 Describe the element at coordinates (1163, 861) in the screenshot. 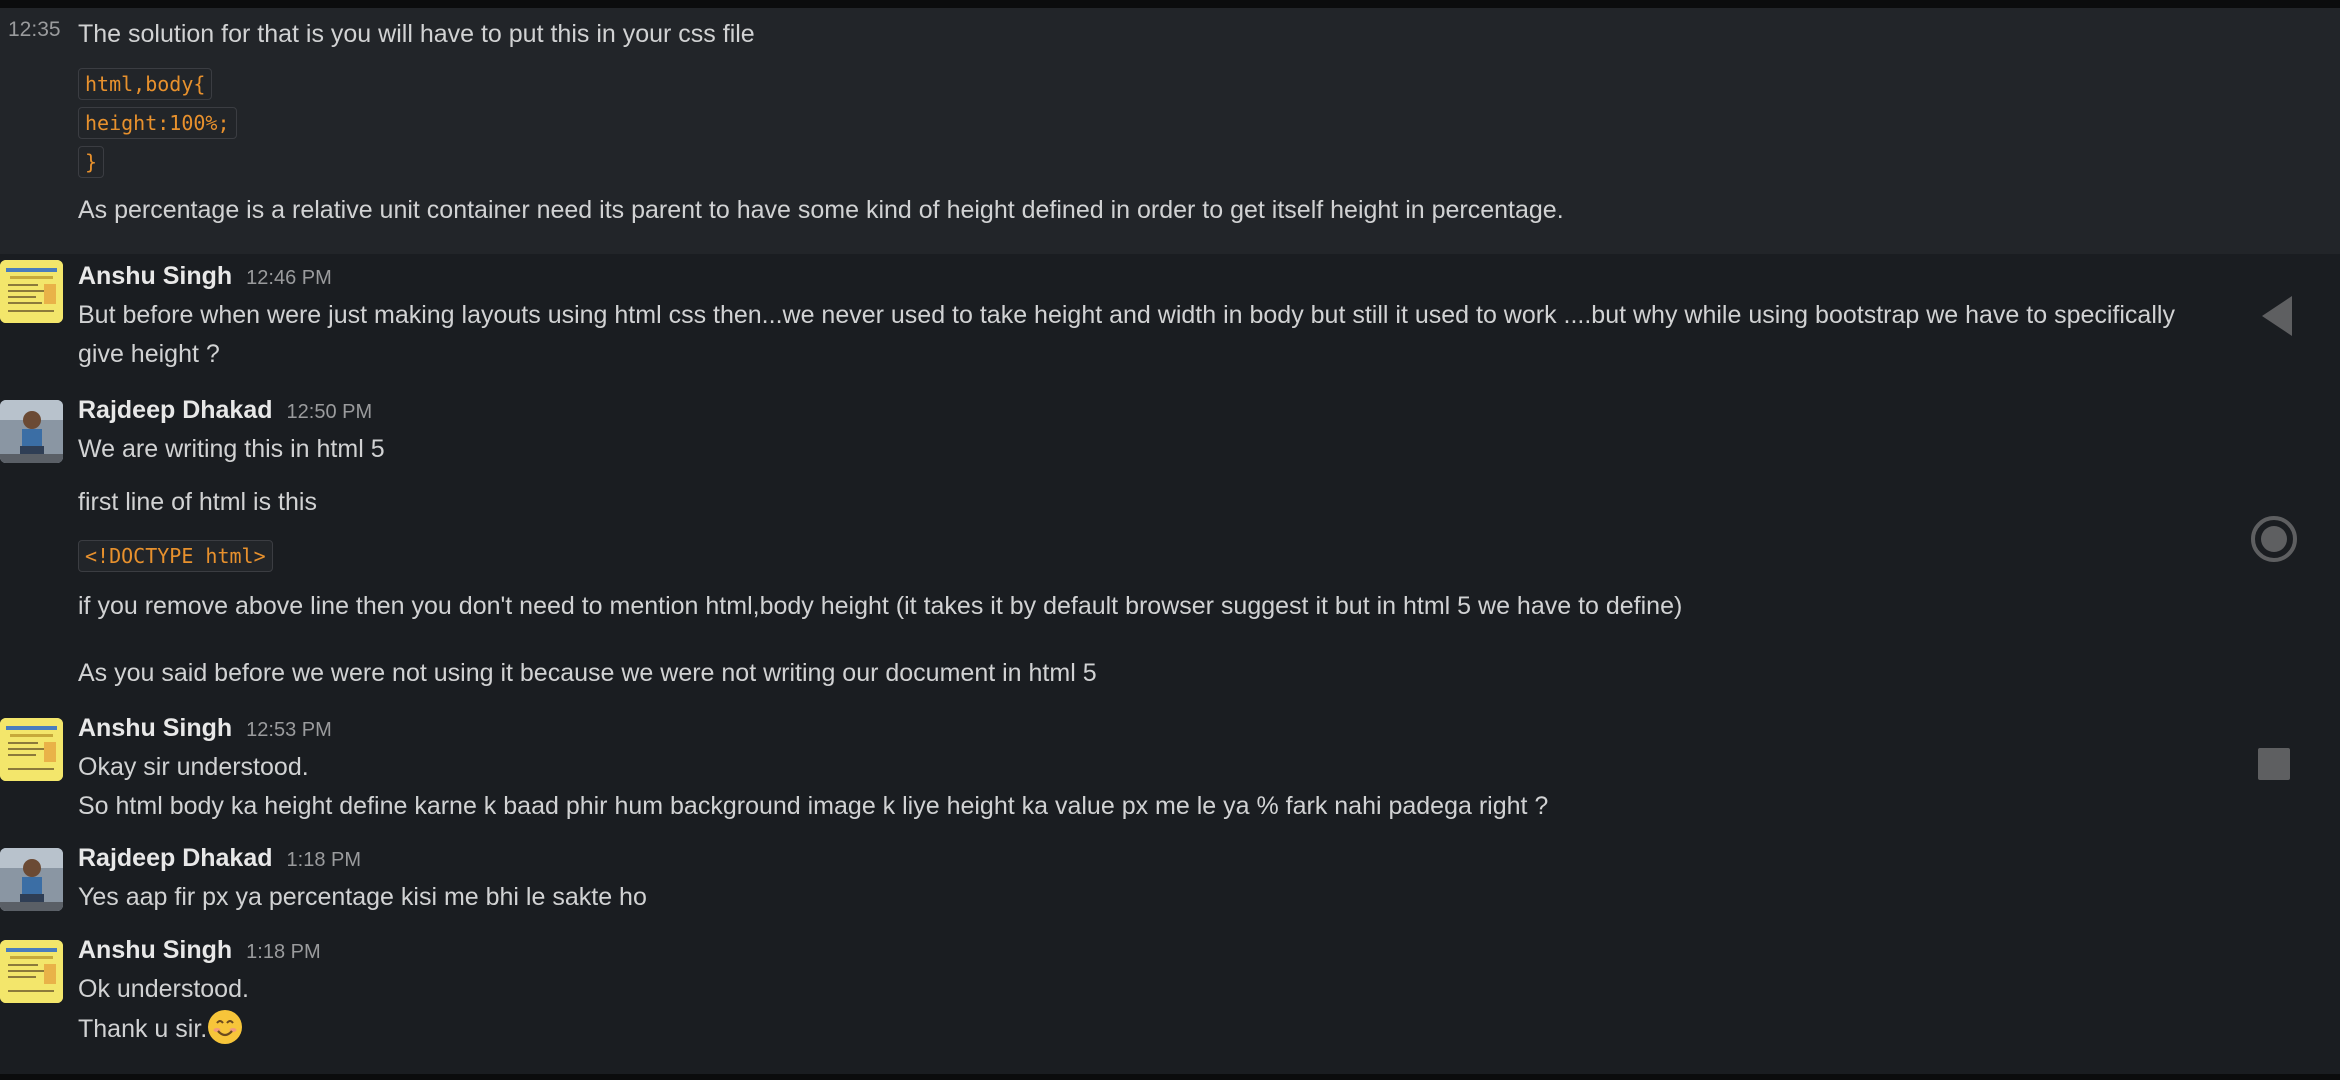

I see `message-header: Rajdeep Dhakad 1:18 PM` at that location.